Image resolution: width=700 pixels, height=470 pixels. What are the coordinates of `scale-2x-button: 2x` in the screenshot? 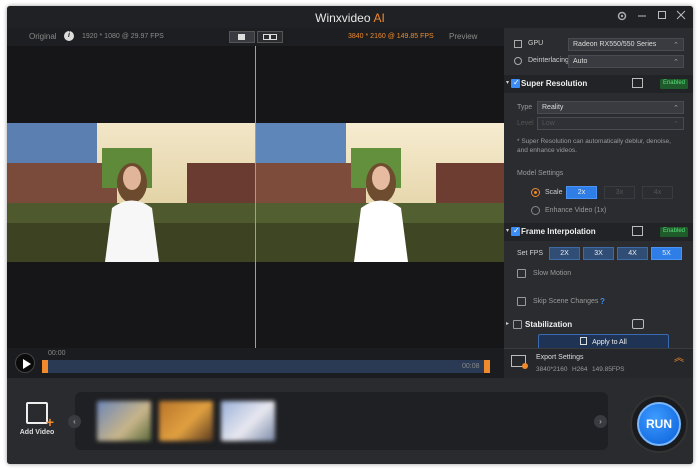 It's located at (581, 192).